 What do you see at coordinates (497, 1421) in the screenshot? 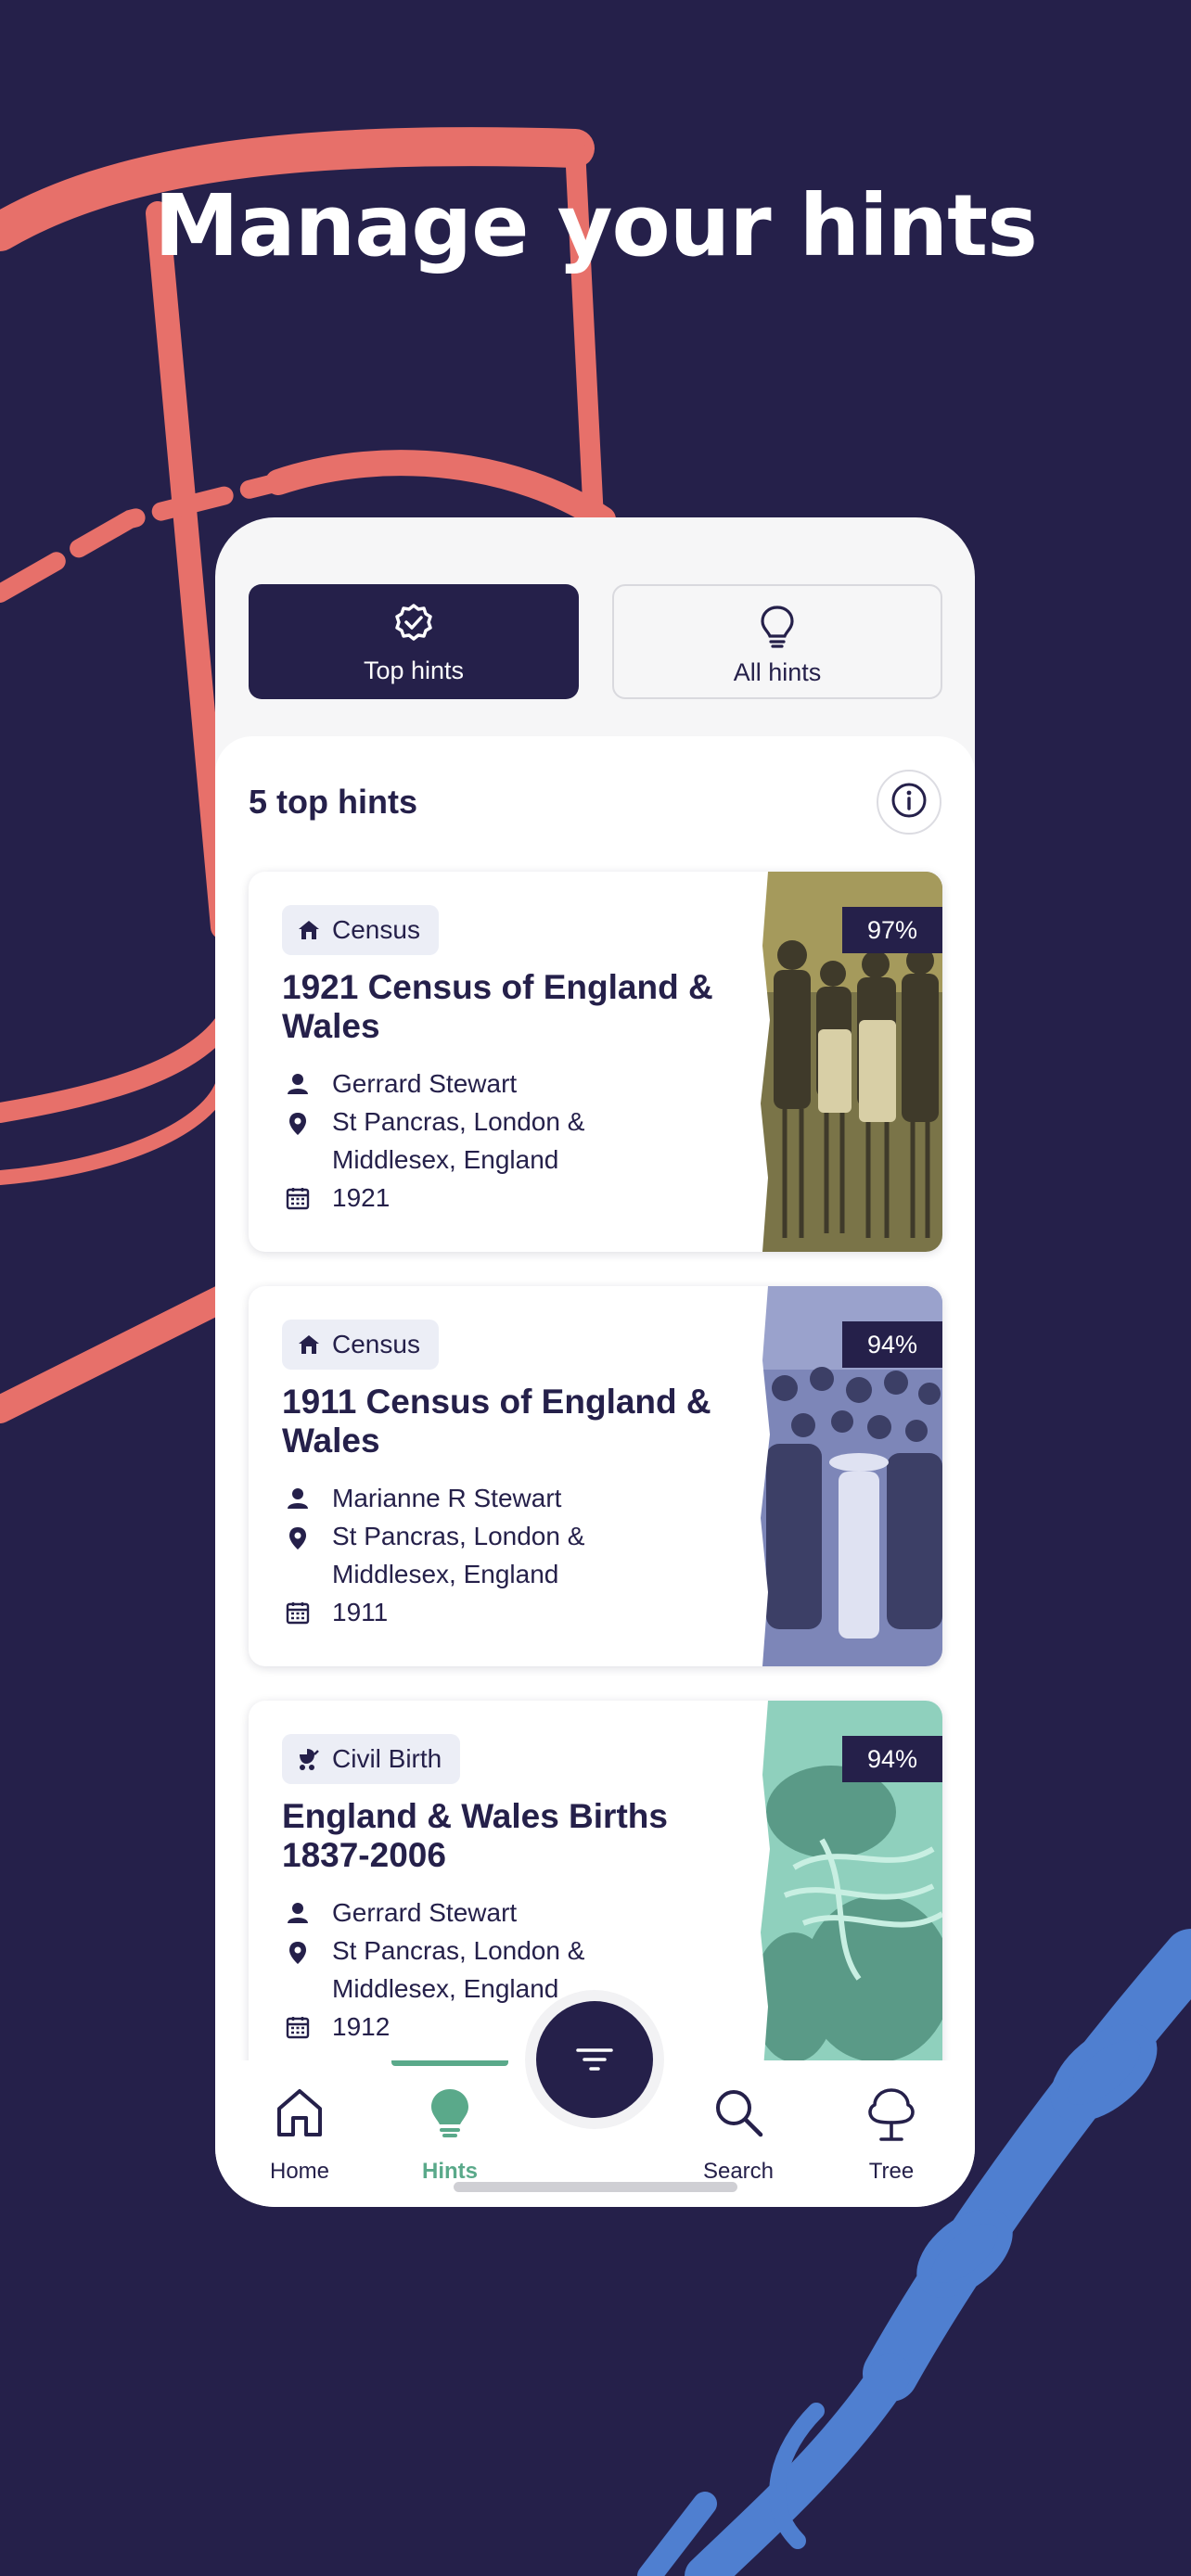
I see `hint-title: 1911 Census of England & Wales` at bounding box center [497, 1421].